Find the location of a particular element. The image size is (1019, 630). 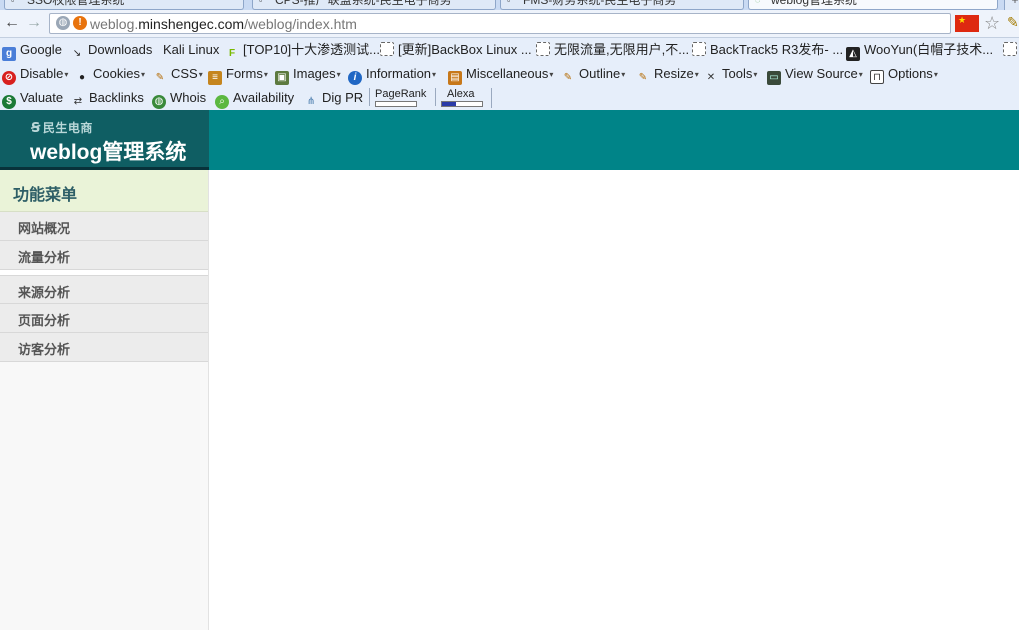

cookie-icon: ● is located at coordinates (82, 77).